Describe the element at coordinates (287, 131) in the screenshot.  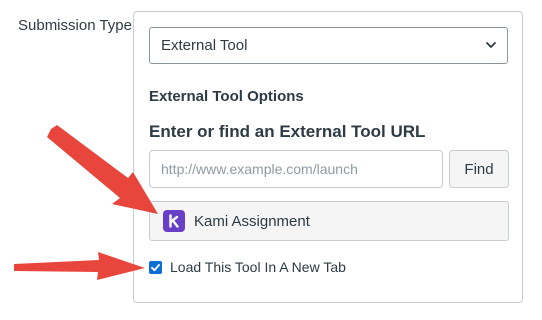
I see `tool-url-heading: Enter or find an External Tool URL` at that location.